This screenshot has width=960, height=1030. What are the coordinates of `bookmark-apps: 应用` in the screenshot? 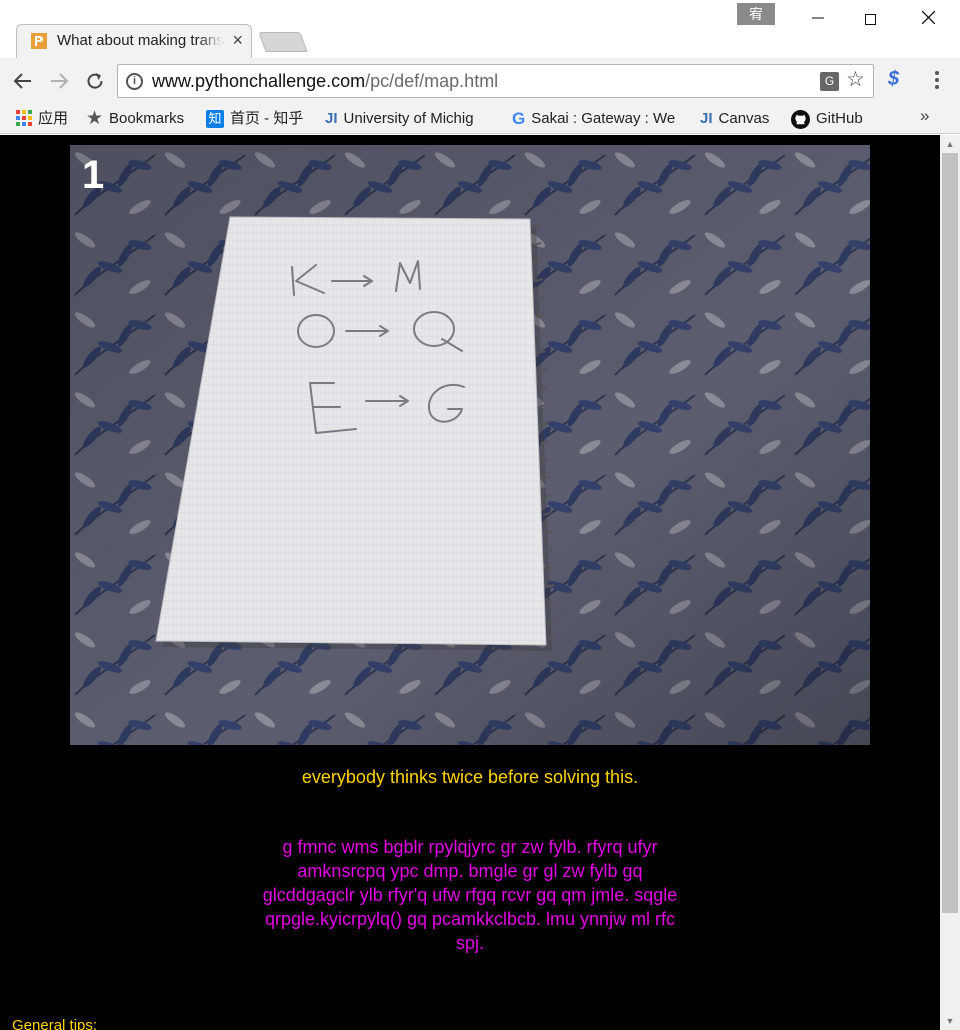 It's located at (42, 119).